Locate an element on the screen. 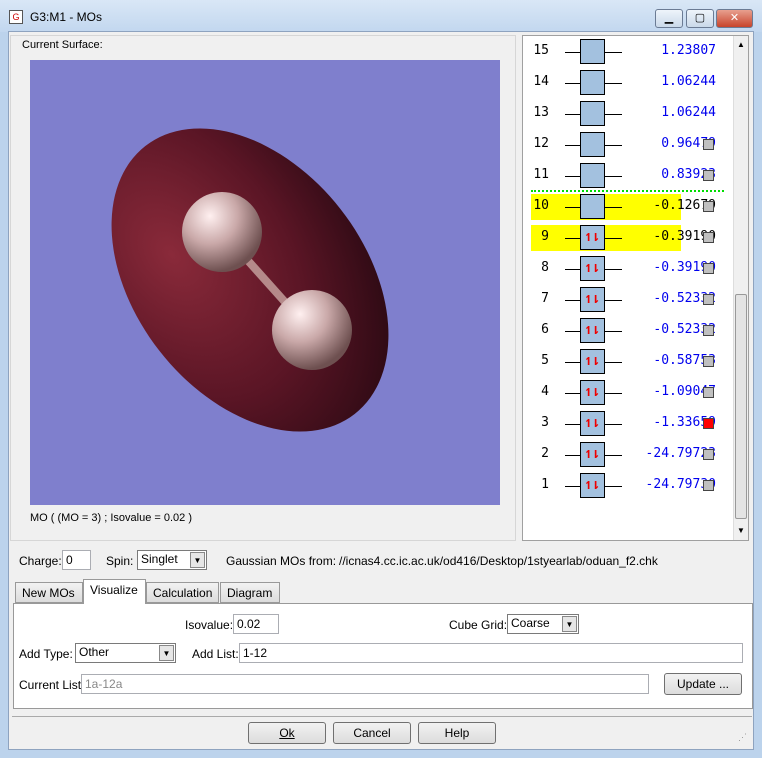 Image resolution: width=762 pixels, height=758 pixels. spin-select: Singlet ▼ is located at coordinates (172, 560).